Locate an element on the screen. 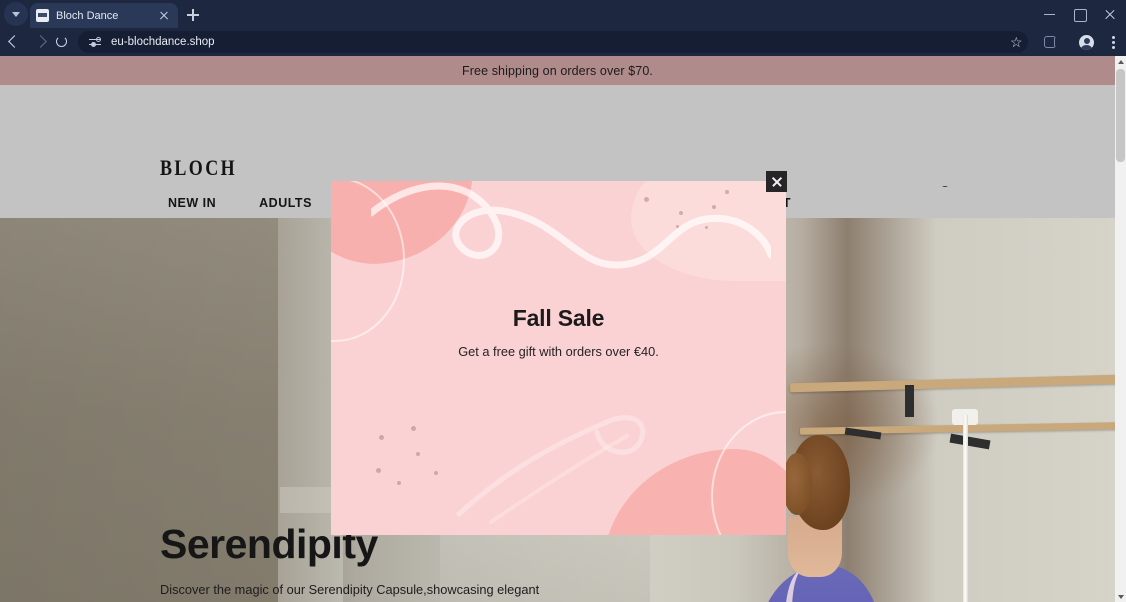 The height and width of the screenshot is (602, 1126). menu-glyph is located at coordinates (1113, 37).